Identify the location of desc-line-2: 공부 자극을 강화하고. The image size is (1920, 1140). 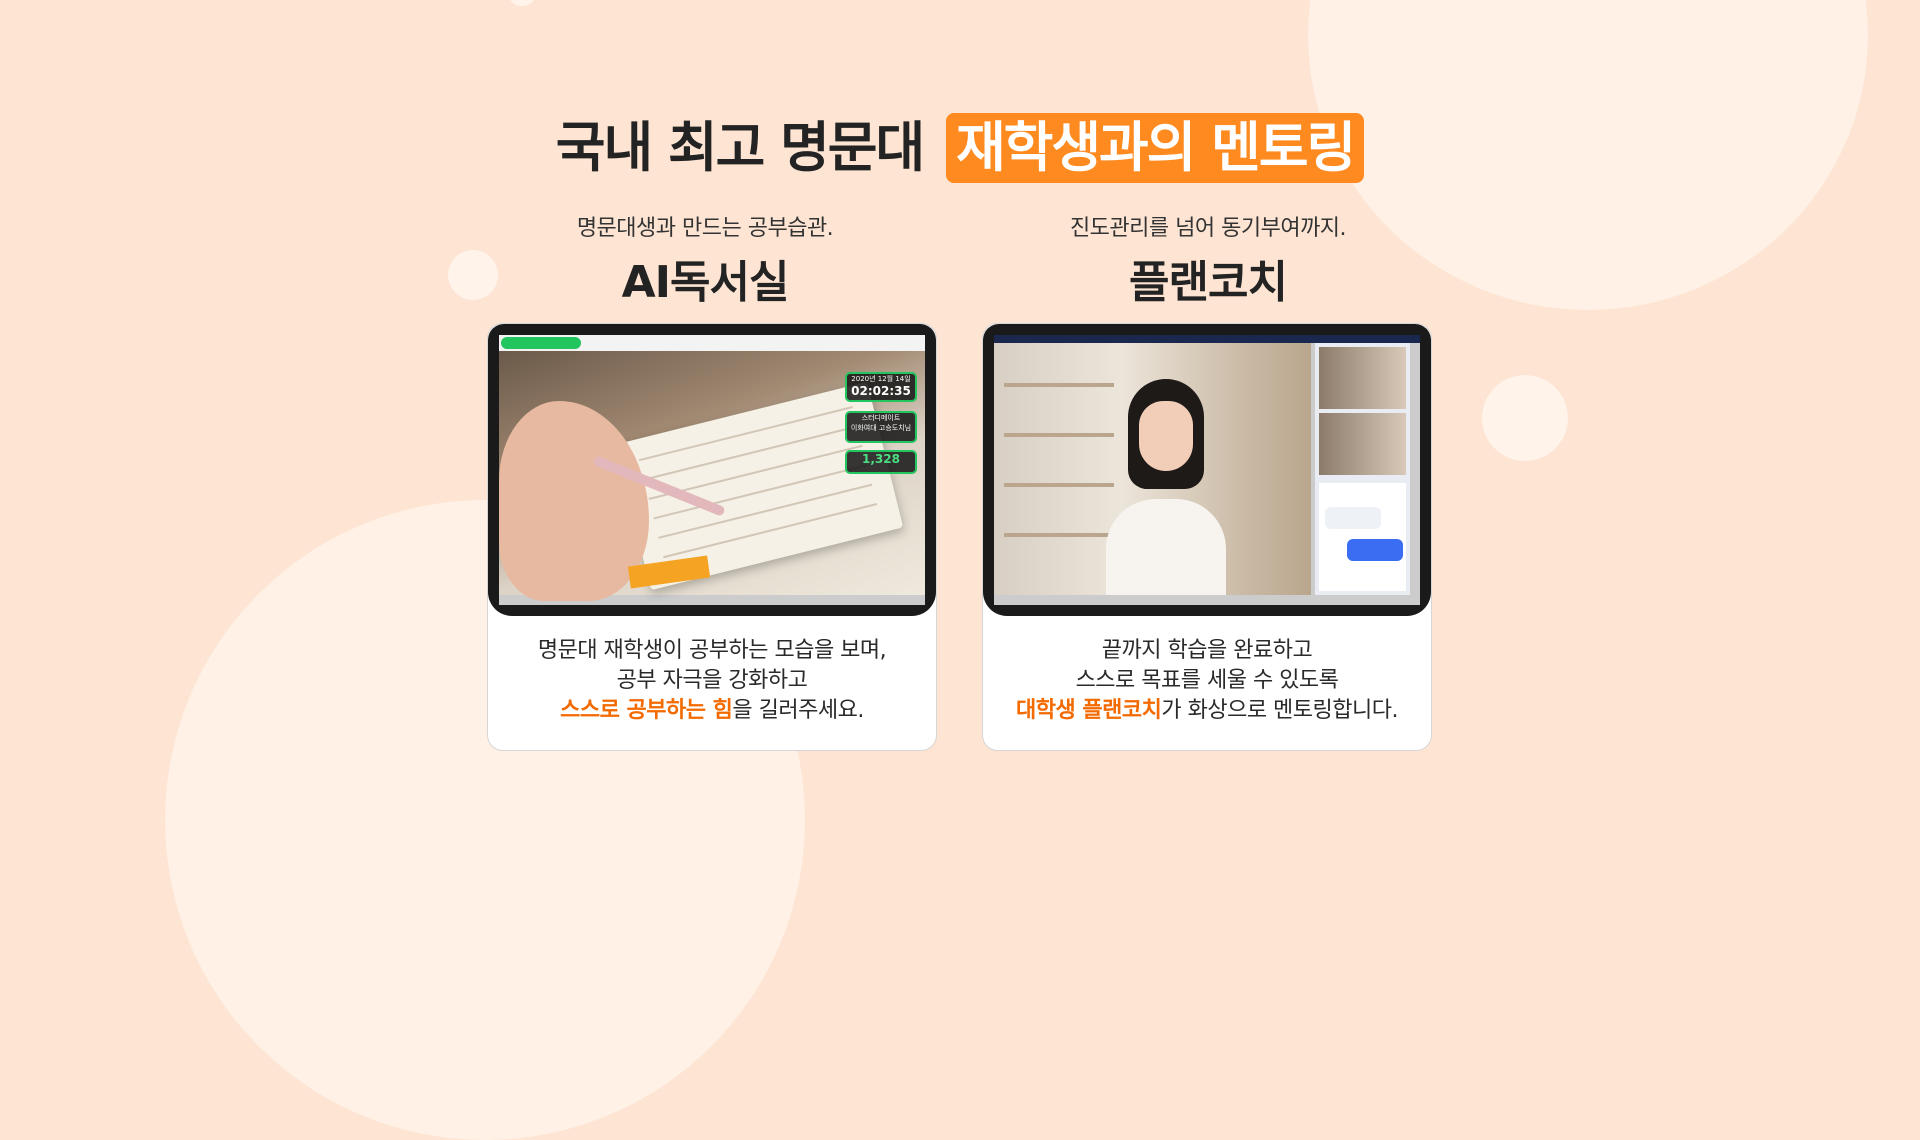
(712, 680).